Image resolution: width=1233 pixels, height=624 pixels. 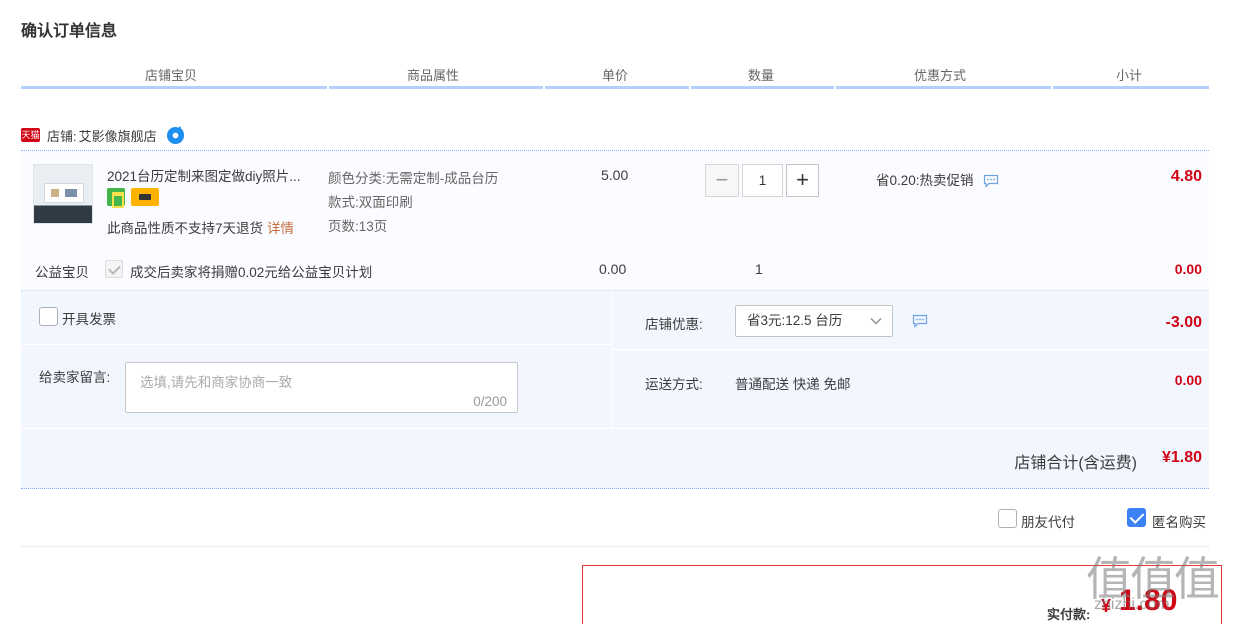 I want to click on coupon-select: 省3元:12.5 台历, so click(x=814, y=321).